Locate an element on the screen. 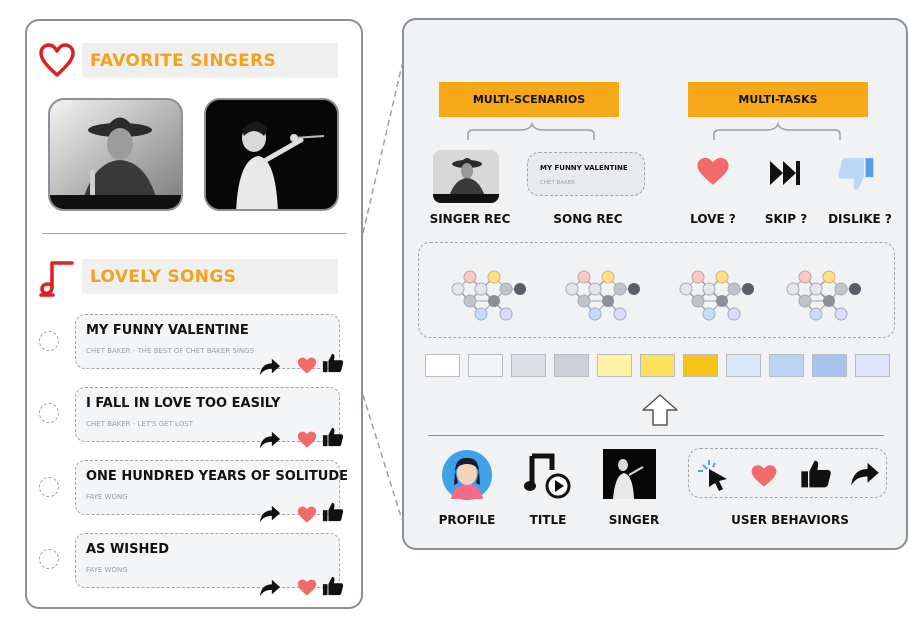  singer-rec-thumbnail is located at coordinates (466, 176).